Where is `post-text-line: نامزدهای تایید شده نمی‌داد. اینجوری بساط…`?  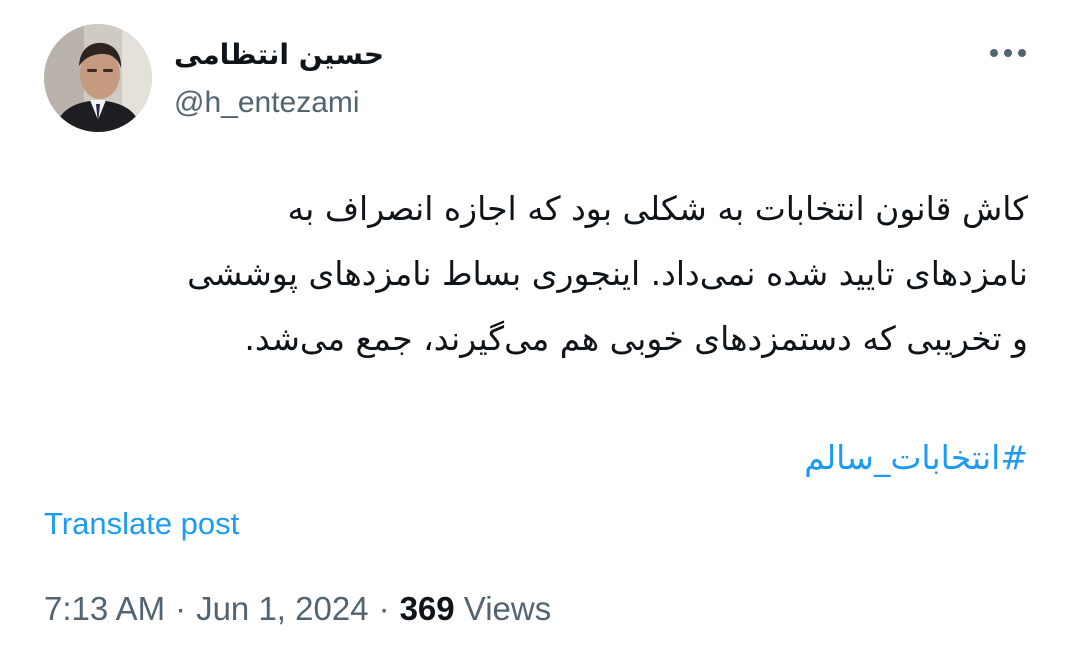 post-text-line: نامزدهای تایید شده نمی‌داد. اینجوری بساط… is located at coordinates (607, 273).